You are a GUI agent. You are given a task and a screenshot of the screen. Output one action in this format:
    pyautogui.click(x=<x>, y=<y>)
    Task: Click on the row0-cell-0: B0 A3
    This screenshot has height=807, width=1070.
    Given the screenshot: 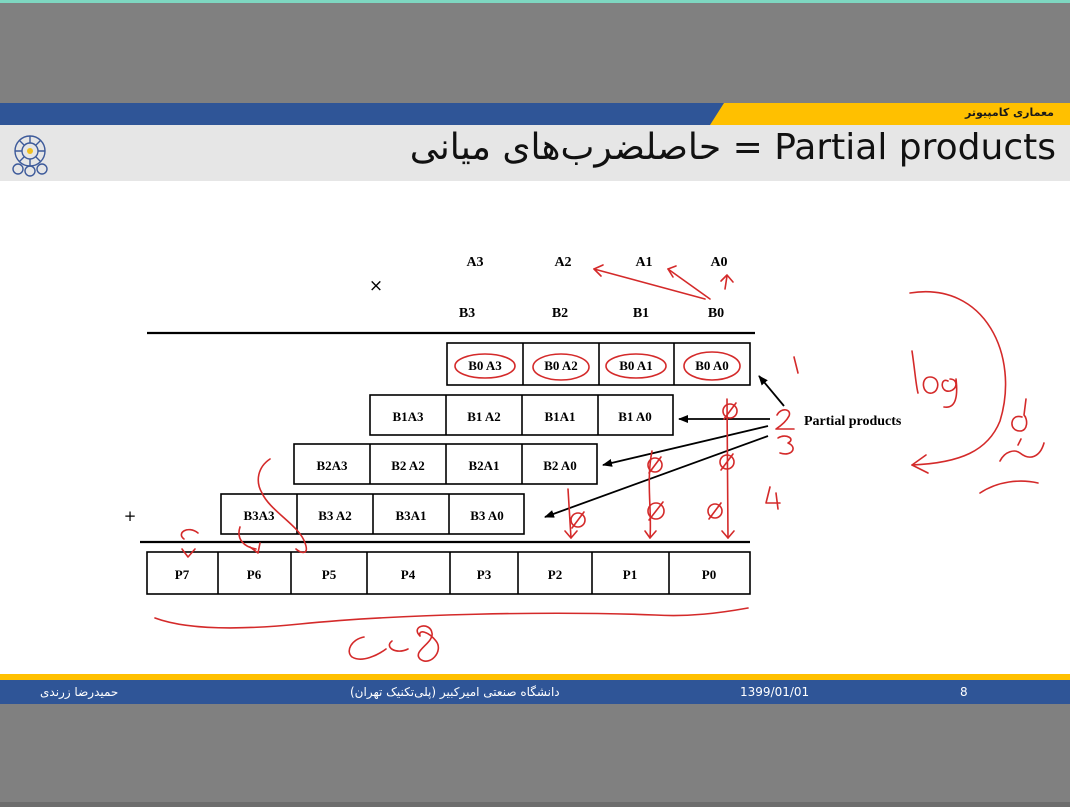 What is the action you would take?
    pyautogui.click(x=485, y=365)
    